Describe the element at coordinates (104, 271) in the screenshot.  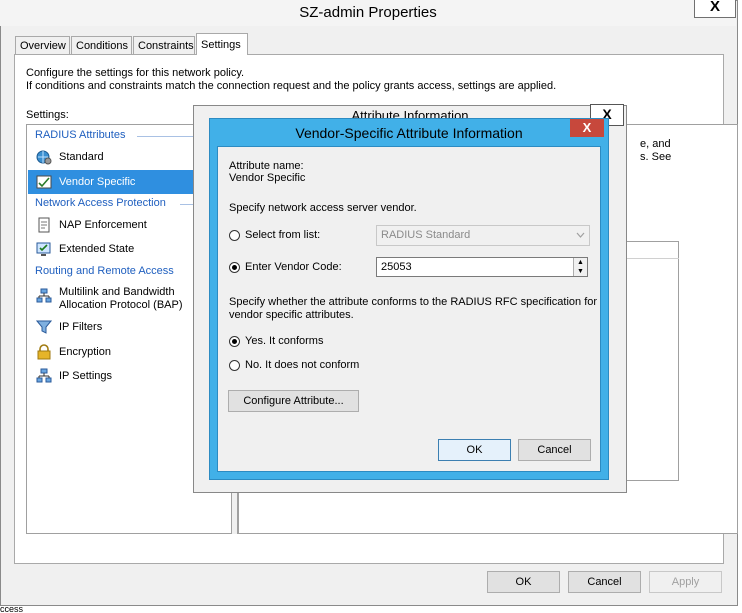
I see `section-routing-remote-access: Routing and Remote Access` at that location.